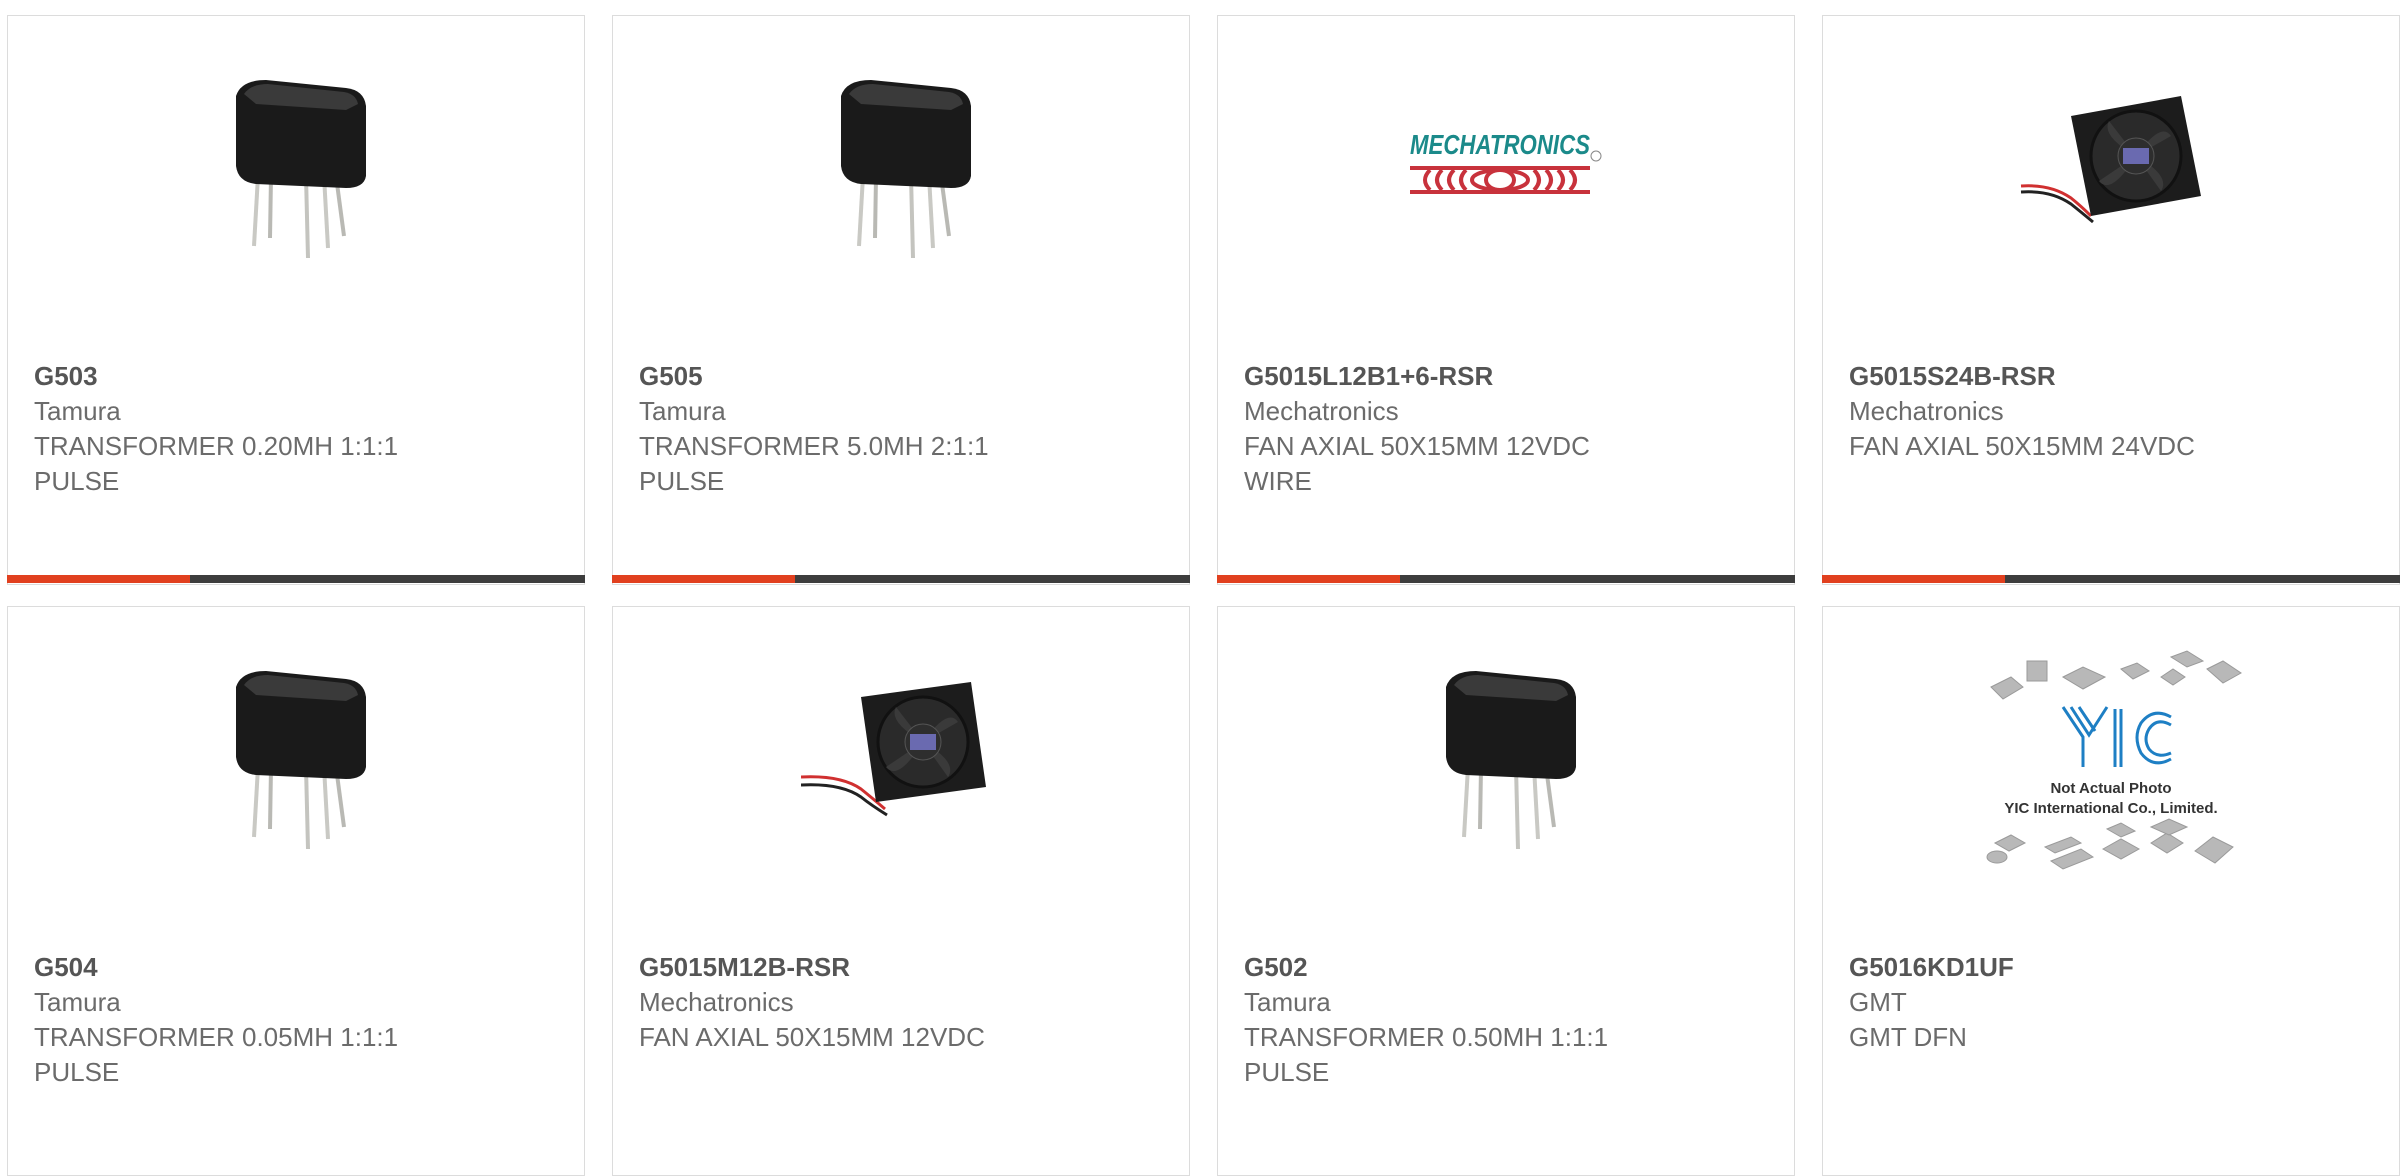  What do you see at coordinates (2114, 967) in the screenshot?
I see `part-number: G5016KD1UF` at bounding box center [2114, 967].